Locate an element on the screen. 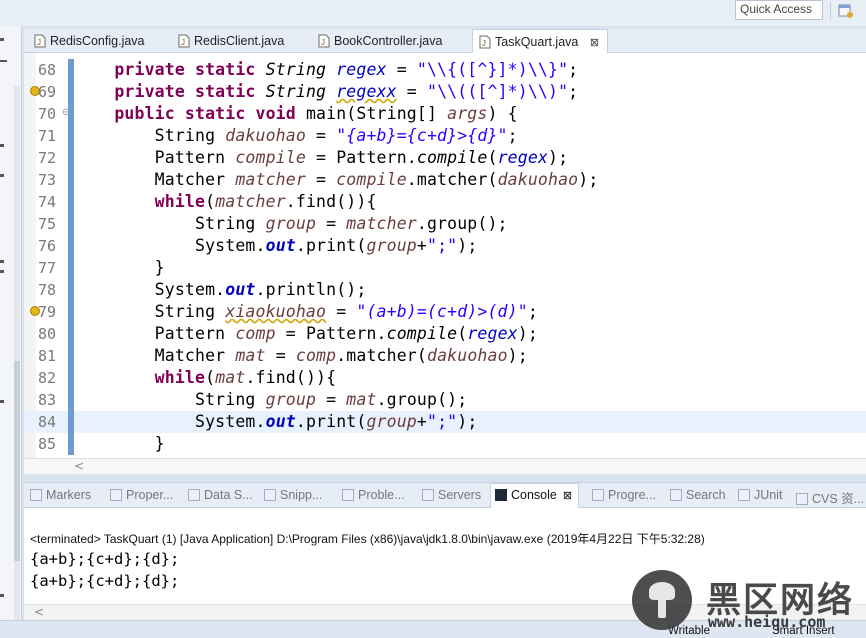 The width and height of the screenshot is (866, 638). code-token: .group(); is located at coordinates (422, 399).